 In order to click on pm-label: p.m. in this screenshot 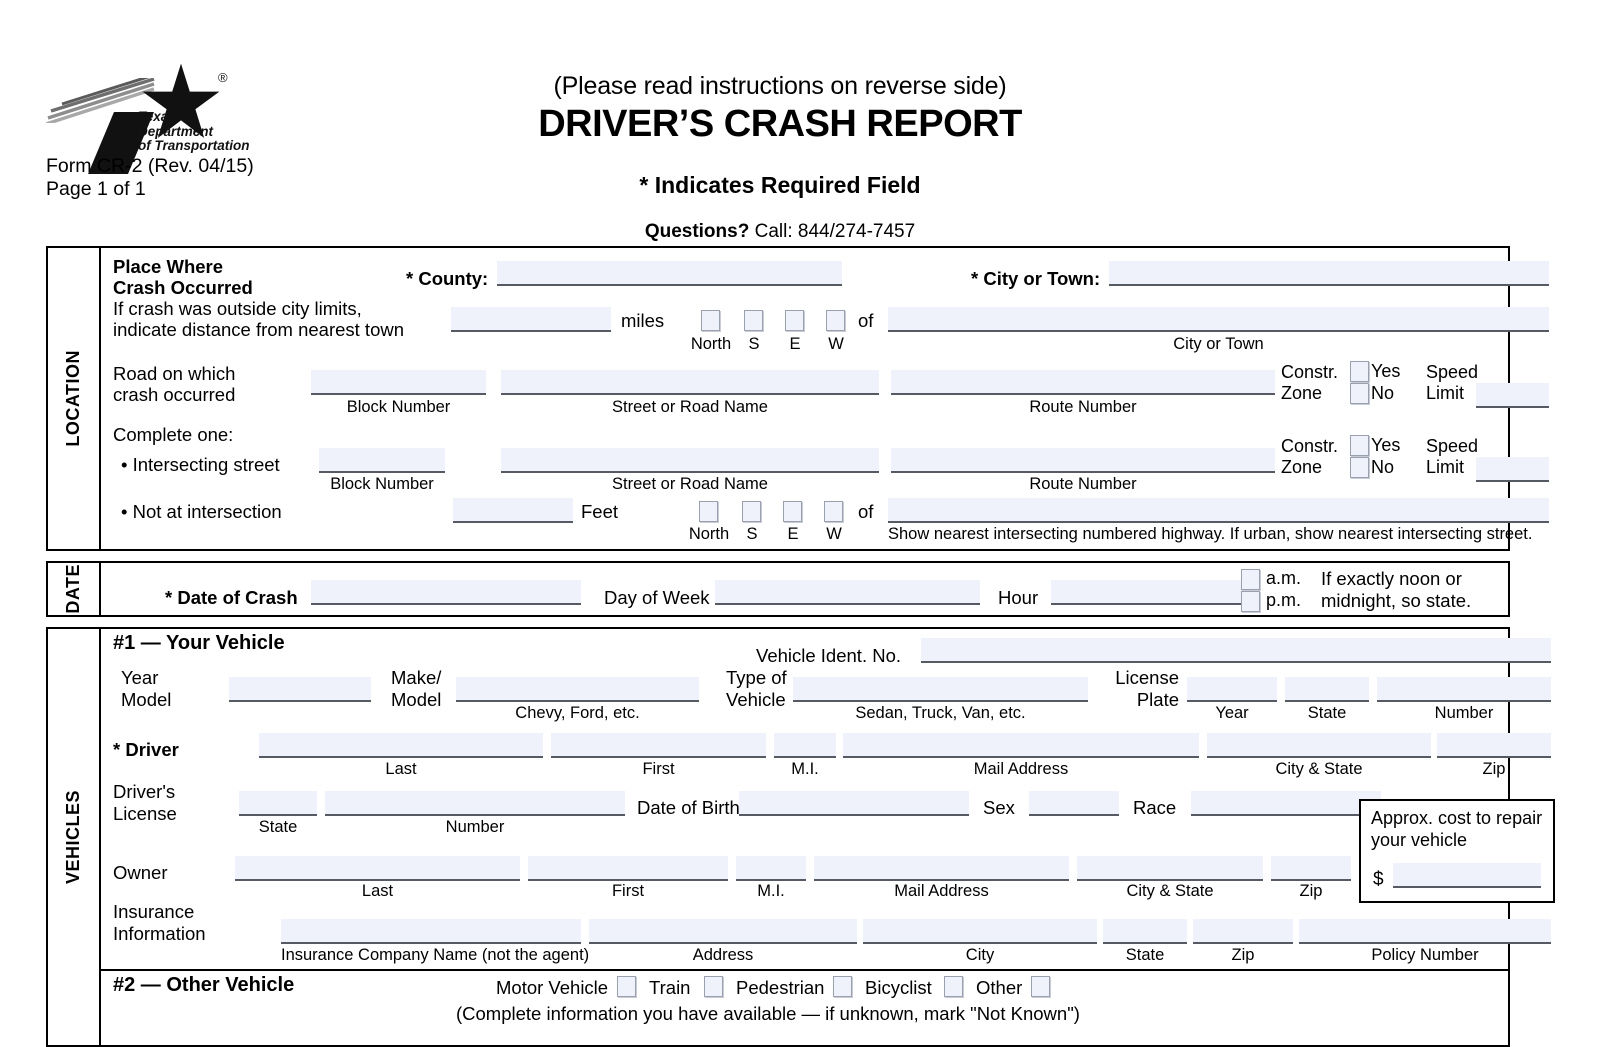, I will do `click(1284, 600)`.